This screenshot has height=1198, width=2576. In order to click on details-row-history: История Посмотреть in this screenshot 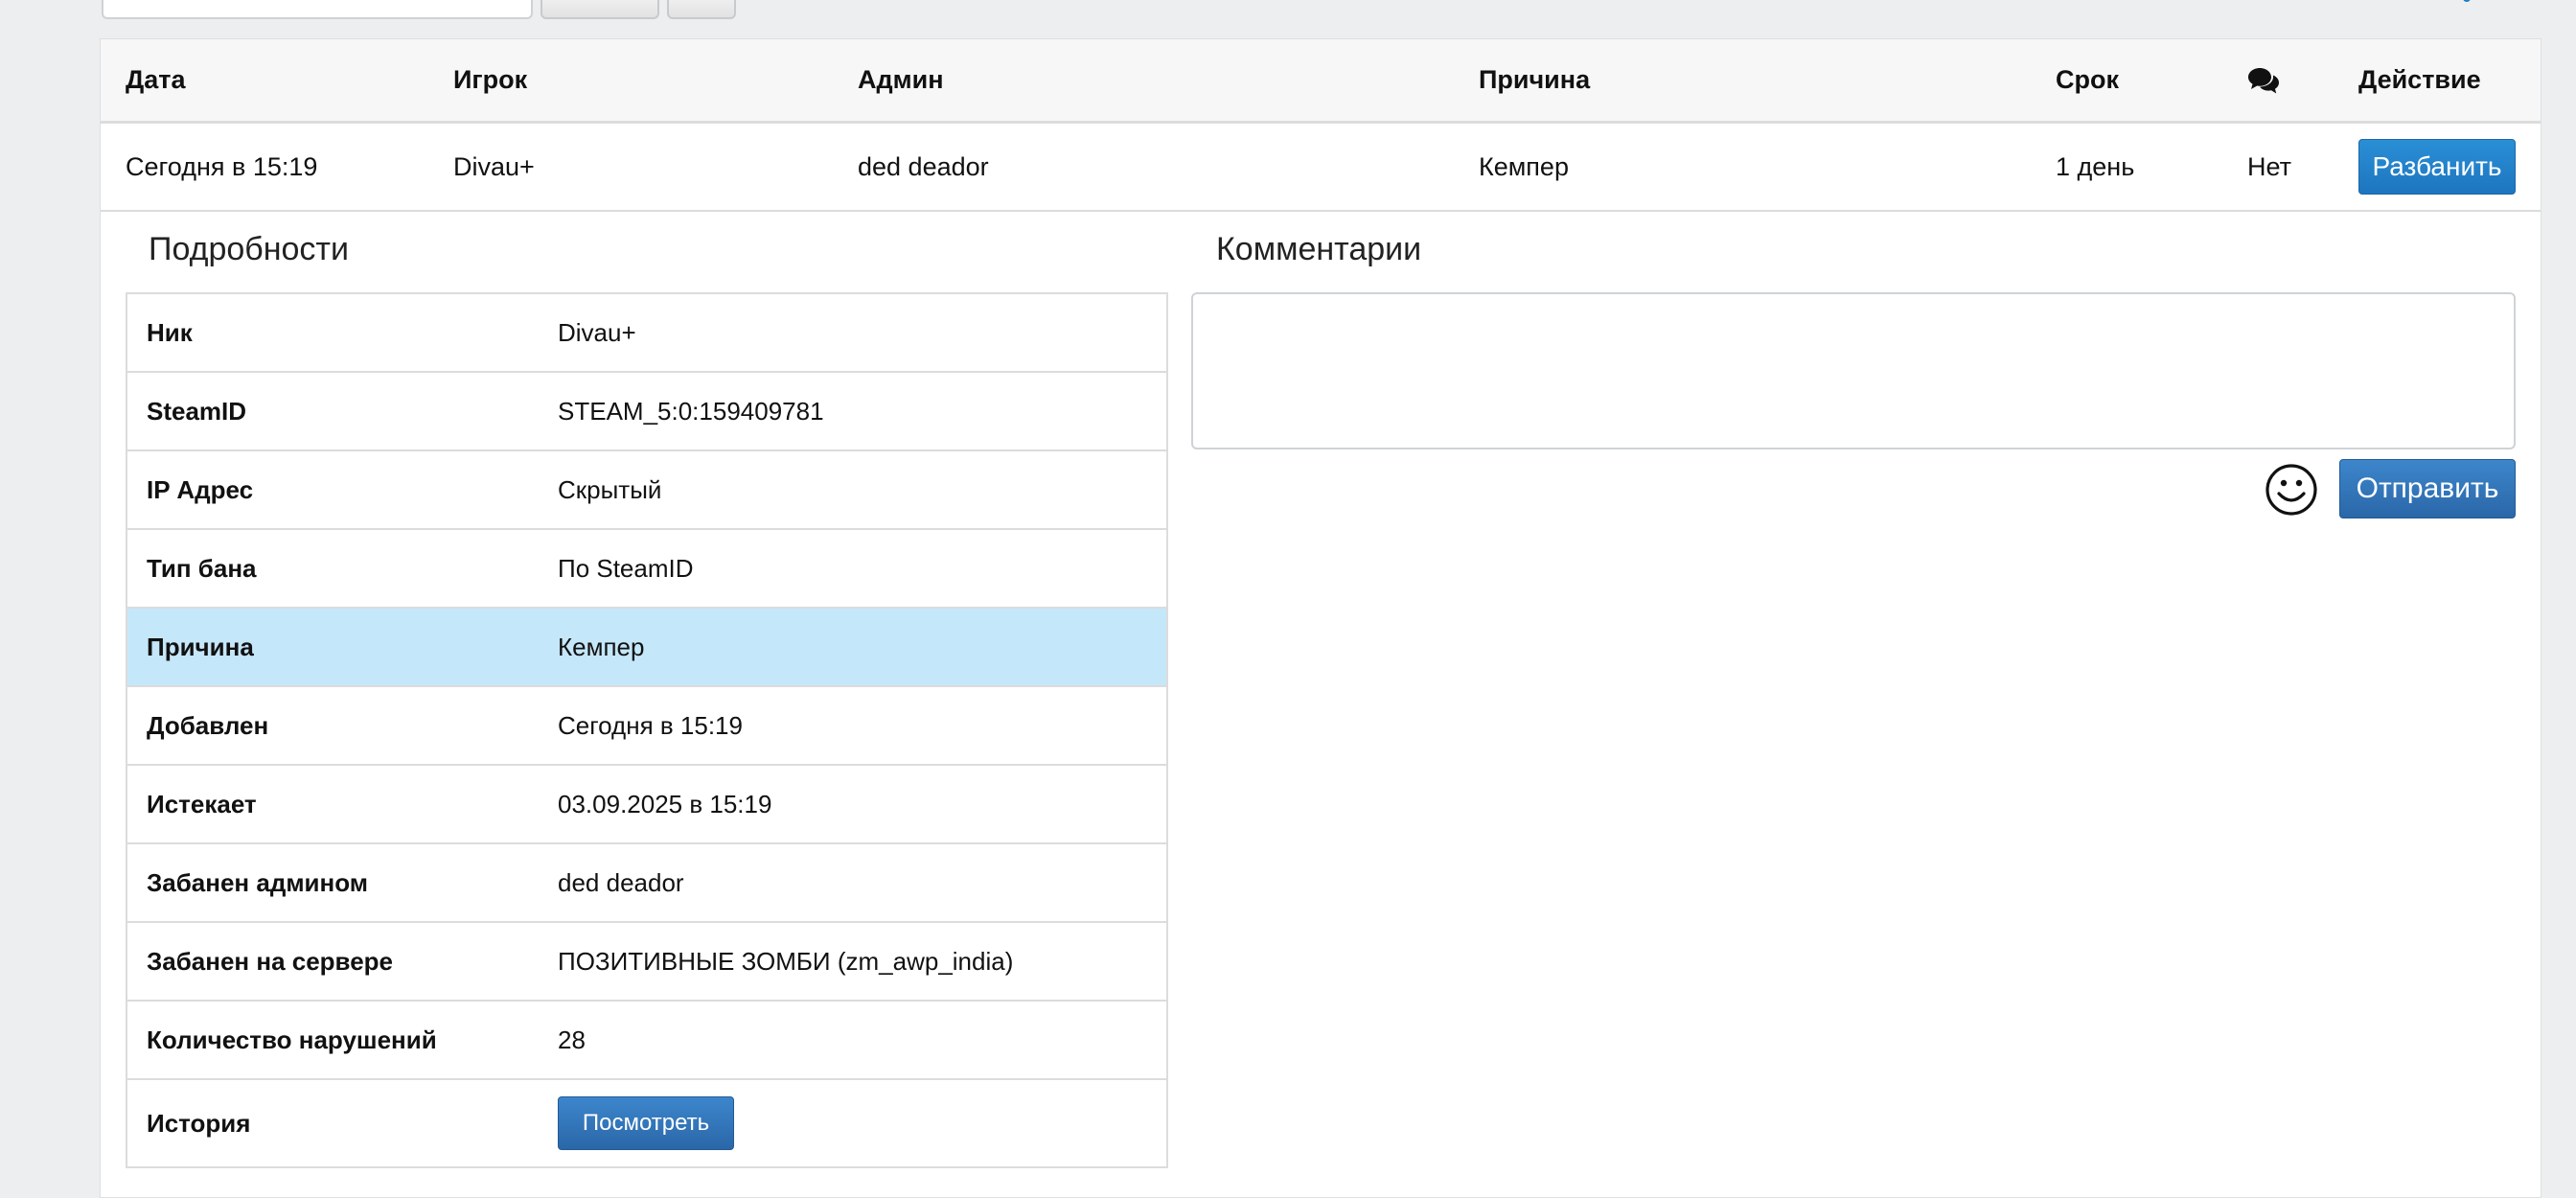, I will do `click(646, 1123)`.